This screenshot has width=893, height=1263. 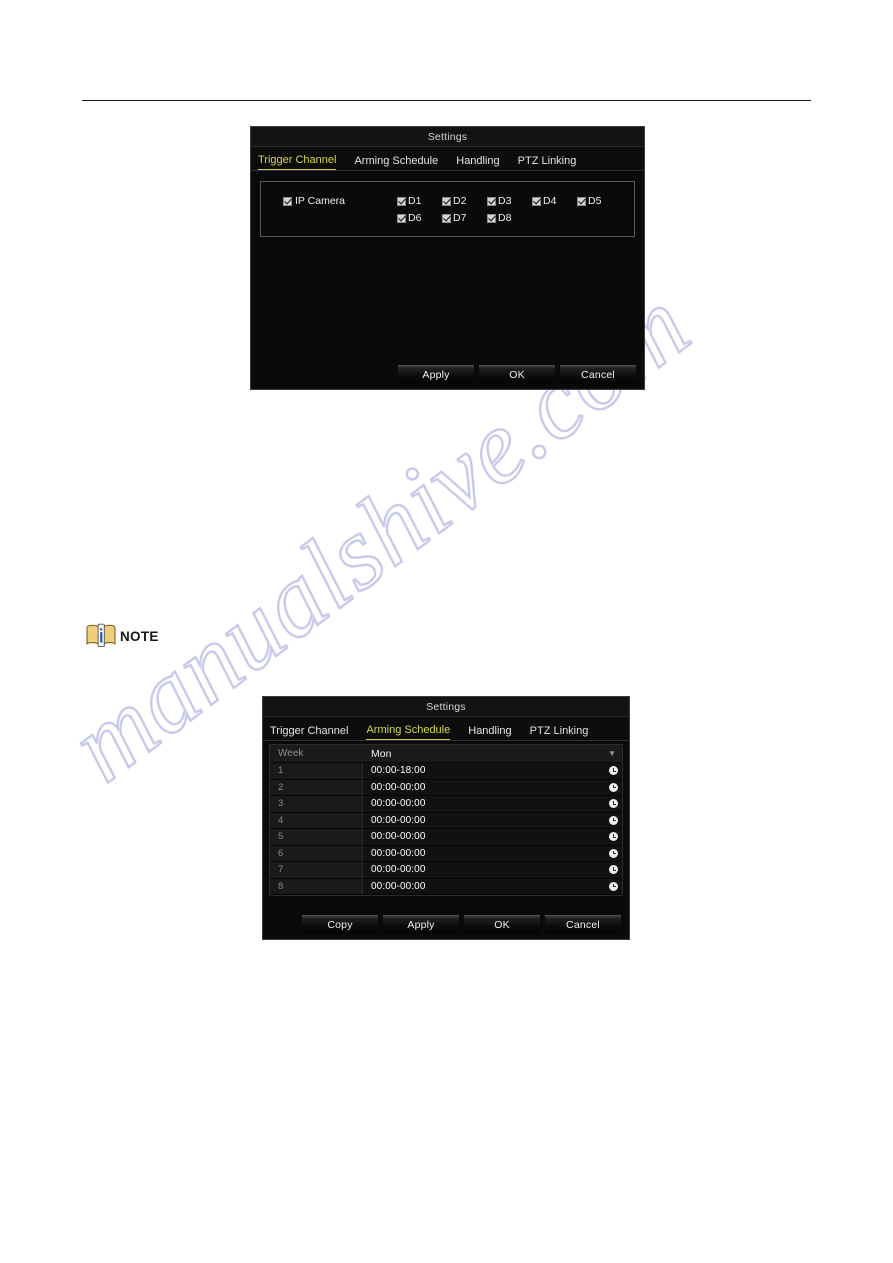 What do you see at coordinates (101, 635) in the screenshot?
I see `book-info-icon` at bounding box center [101, 635].